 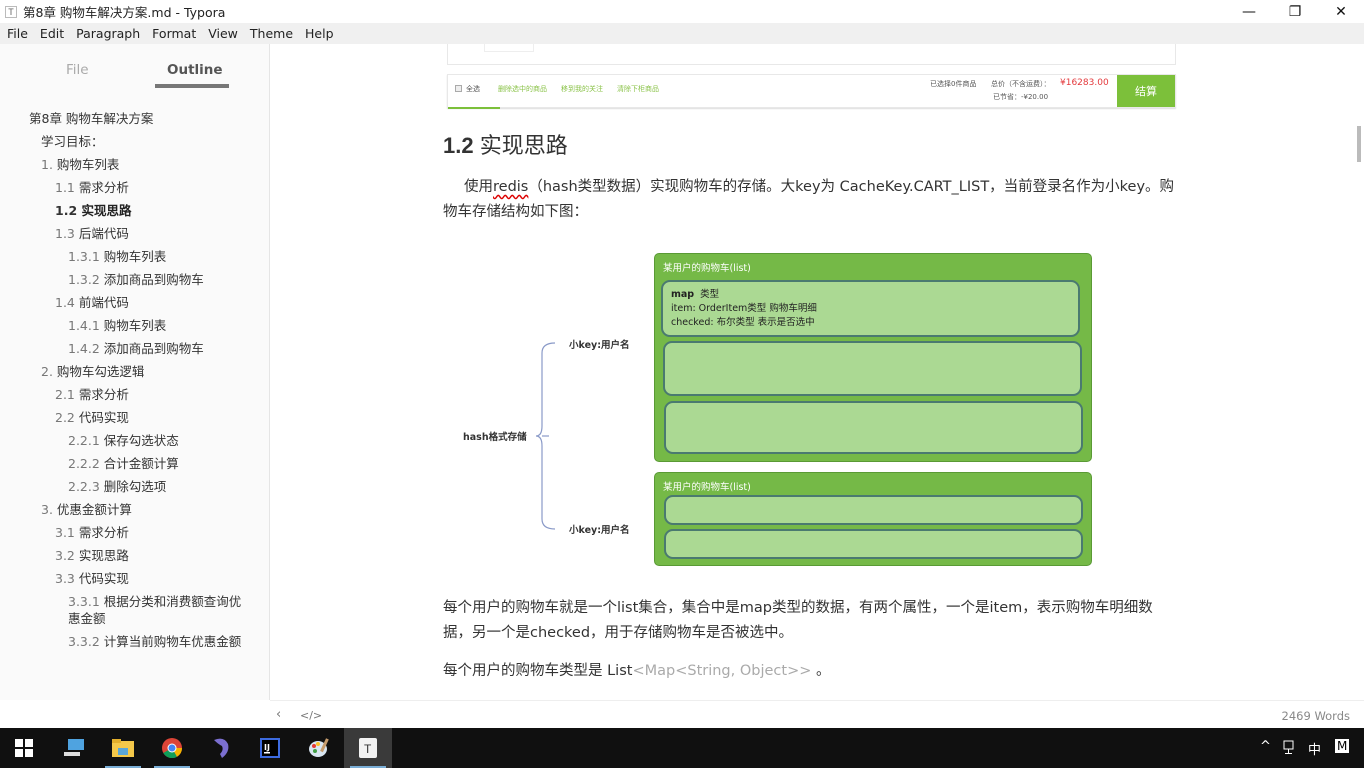 What do you see at coordinates (47, 164) in the screenshot?
I see `outline-item-number: 1.` at bounding box center [47, 164].